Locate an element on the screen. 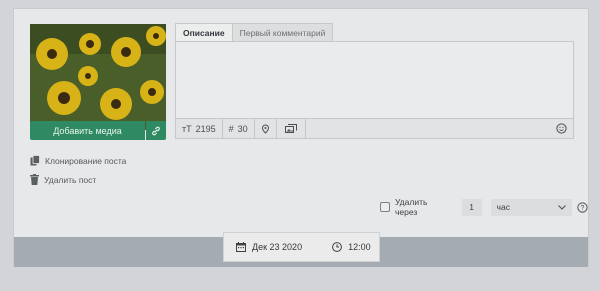  location-button is located at coordinates (265, 128).